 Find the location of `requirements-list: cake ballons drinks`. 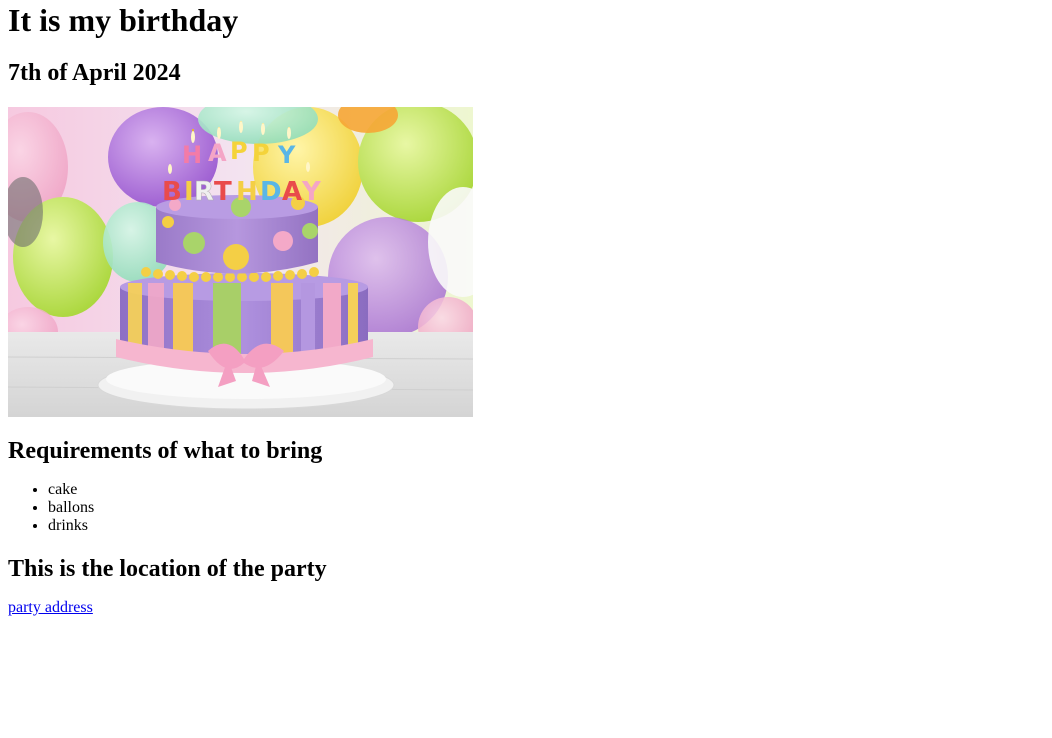

requirements-list: cake ballons drinks is located at coordinates (526, 508).